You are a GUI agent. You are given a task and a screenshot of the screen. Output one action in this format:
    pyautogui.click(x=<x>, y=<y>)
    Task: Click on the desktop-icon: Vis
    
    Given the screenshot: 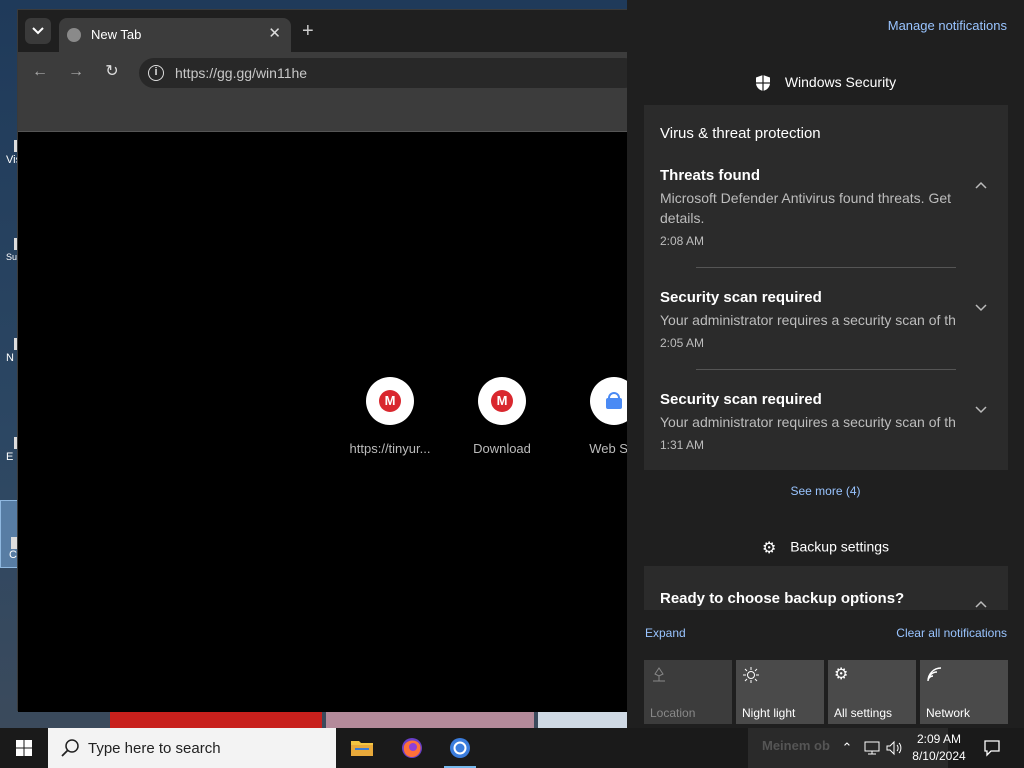 What is the action you would take?
    pyautogui.click(x=12, y=153)
    